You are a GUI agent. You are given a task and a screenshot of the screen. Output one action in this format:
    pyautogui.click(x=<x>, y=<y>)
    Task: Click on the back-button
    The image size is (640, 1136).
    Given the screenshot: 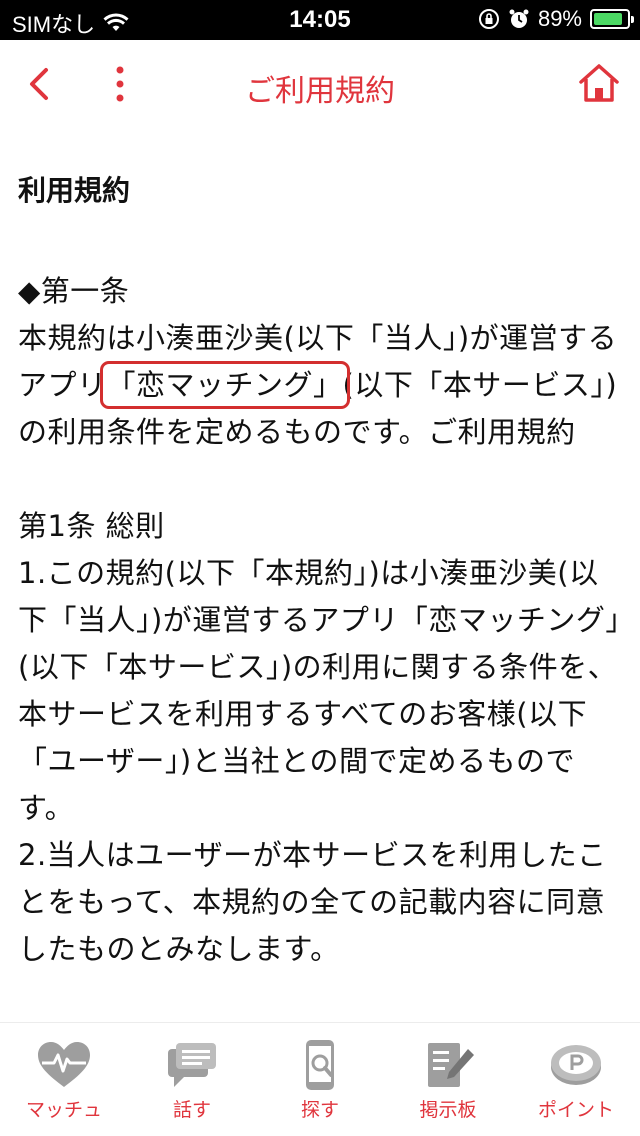 What is the action you would take?
    pyautogui.click(x=42, y=84)
    